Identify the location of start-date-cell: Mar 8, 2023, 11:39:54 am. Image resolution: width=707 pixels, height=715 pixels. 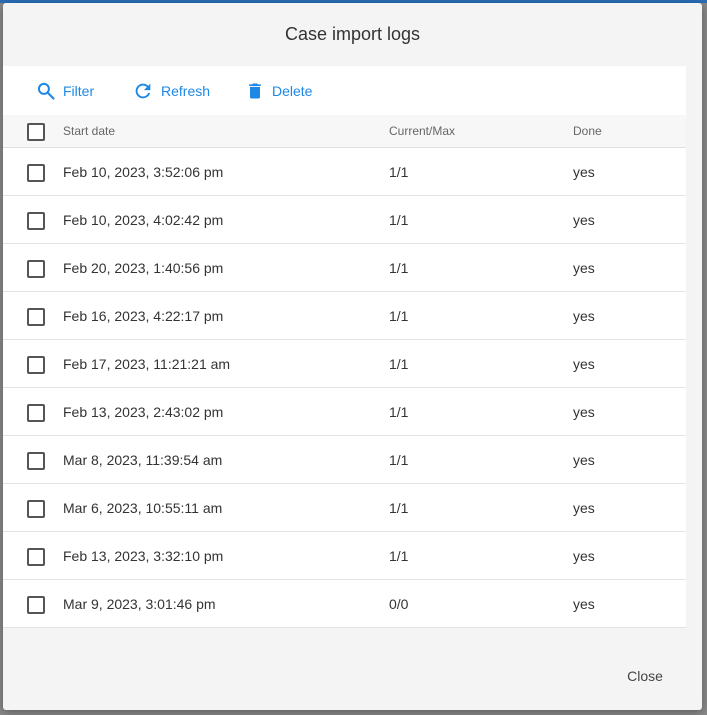
(143, 459).